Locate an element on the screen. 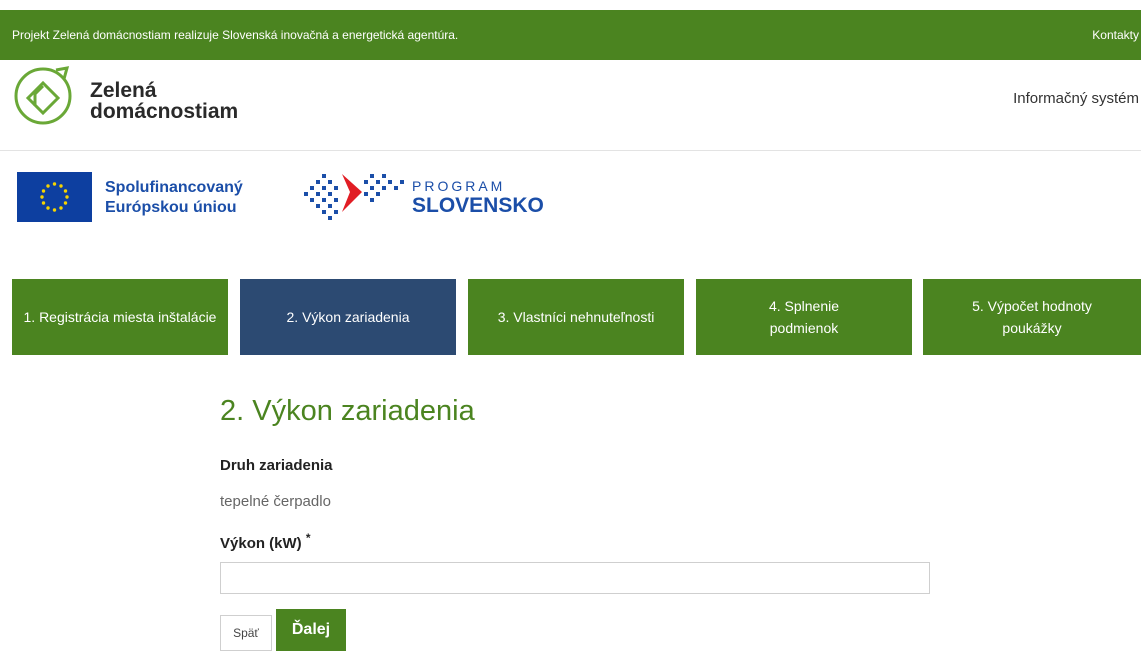 The height and width of the screenshot is (653, 1141). program-slovensko-logo-icon is located at coordinates (354, 197).